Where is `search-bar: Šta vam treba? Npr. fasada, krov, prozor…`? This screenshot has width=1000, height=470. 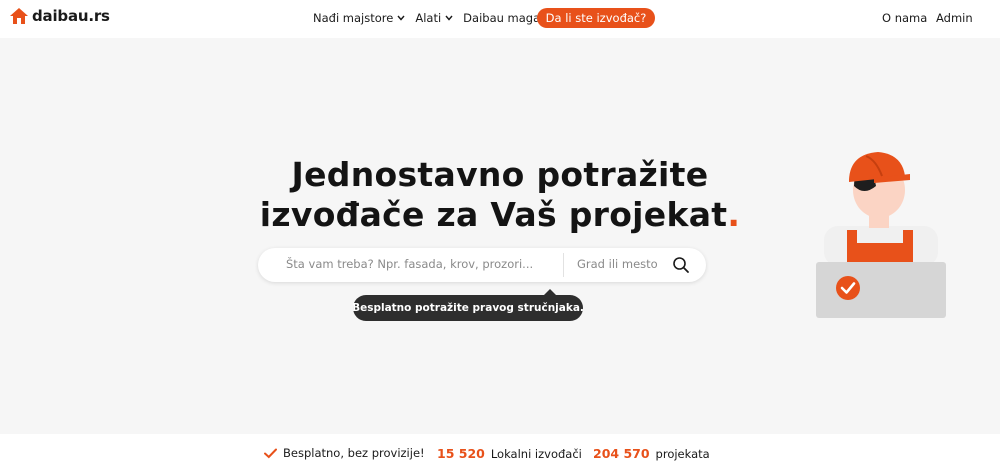 search-bar: Šta vam treba? Npr. fasada, krov, prozor… is located at coordinates (482, 265).